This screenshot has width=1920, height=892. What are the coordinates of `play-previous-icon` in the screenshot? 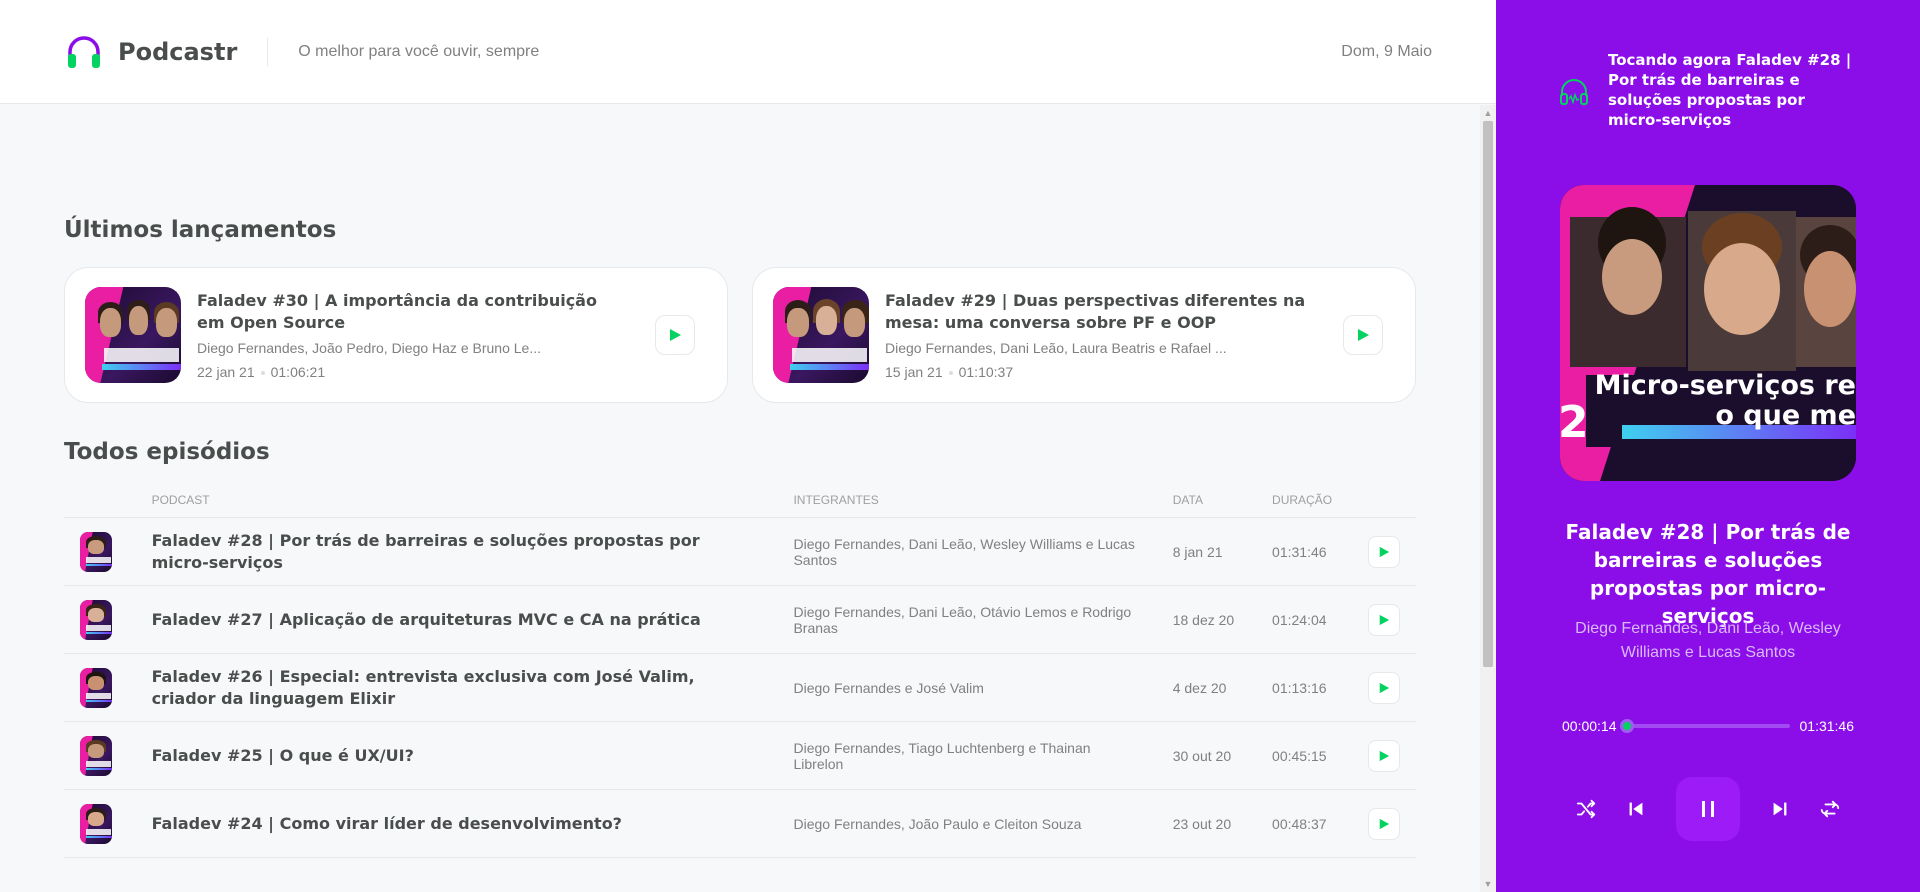 It's located at (1636, 809).